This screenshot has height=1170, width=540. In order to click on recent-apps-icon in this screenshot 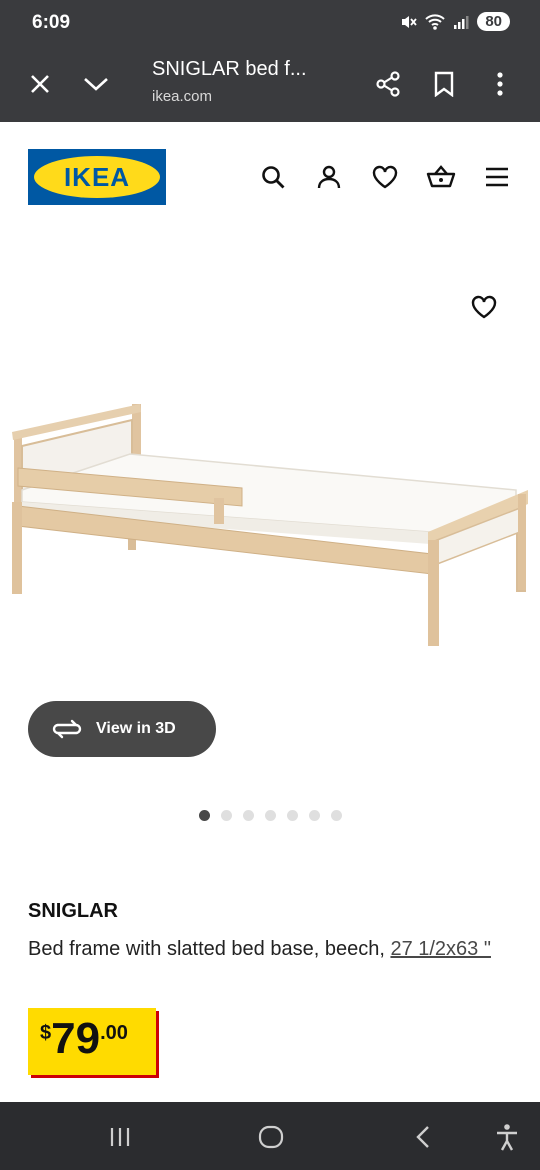, I will do `click(120, 1137)`.